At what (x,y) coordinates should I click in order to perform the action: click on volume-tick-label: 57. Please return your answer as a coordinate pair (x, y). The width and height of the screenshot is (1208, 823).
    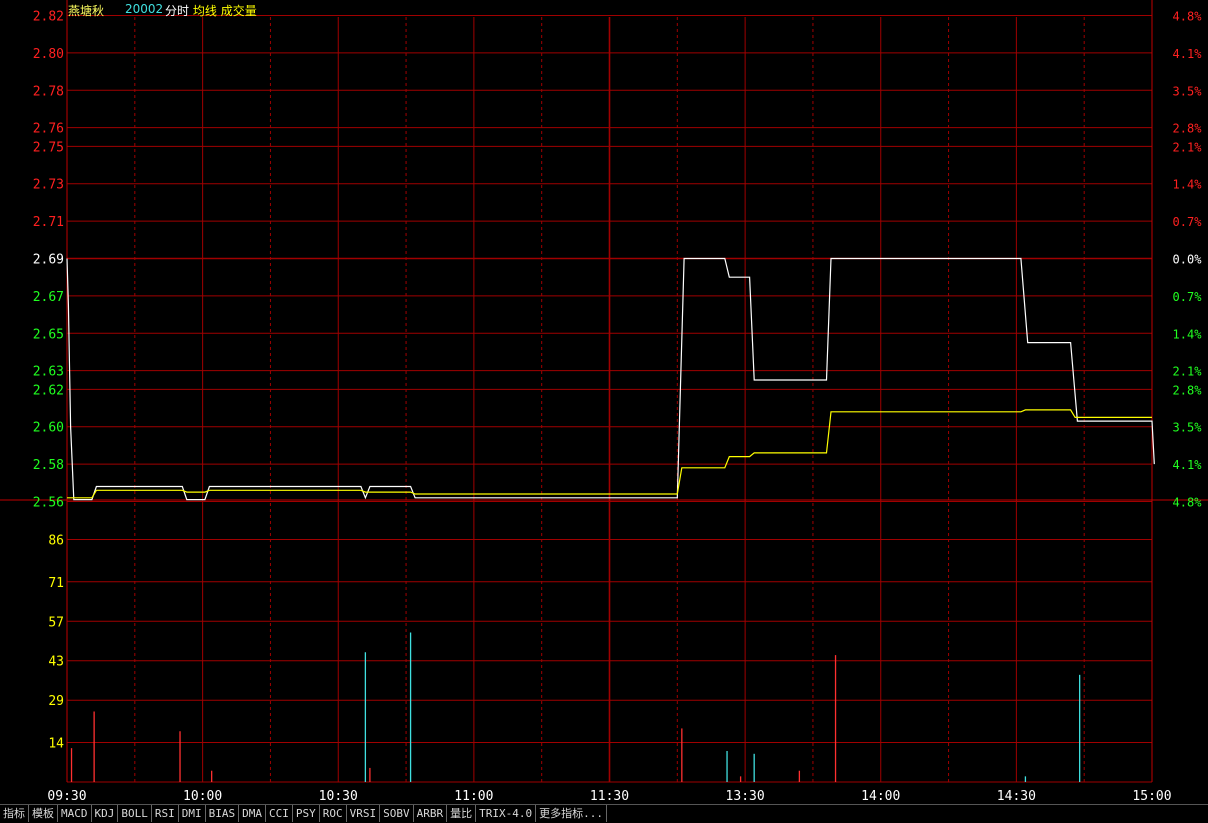
    Looking at the image, I should click on (56, 622).